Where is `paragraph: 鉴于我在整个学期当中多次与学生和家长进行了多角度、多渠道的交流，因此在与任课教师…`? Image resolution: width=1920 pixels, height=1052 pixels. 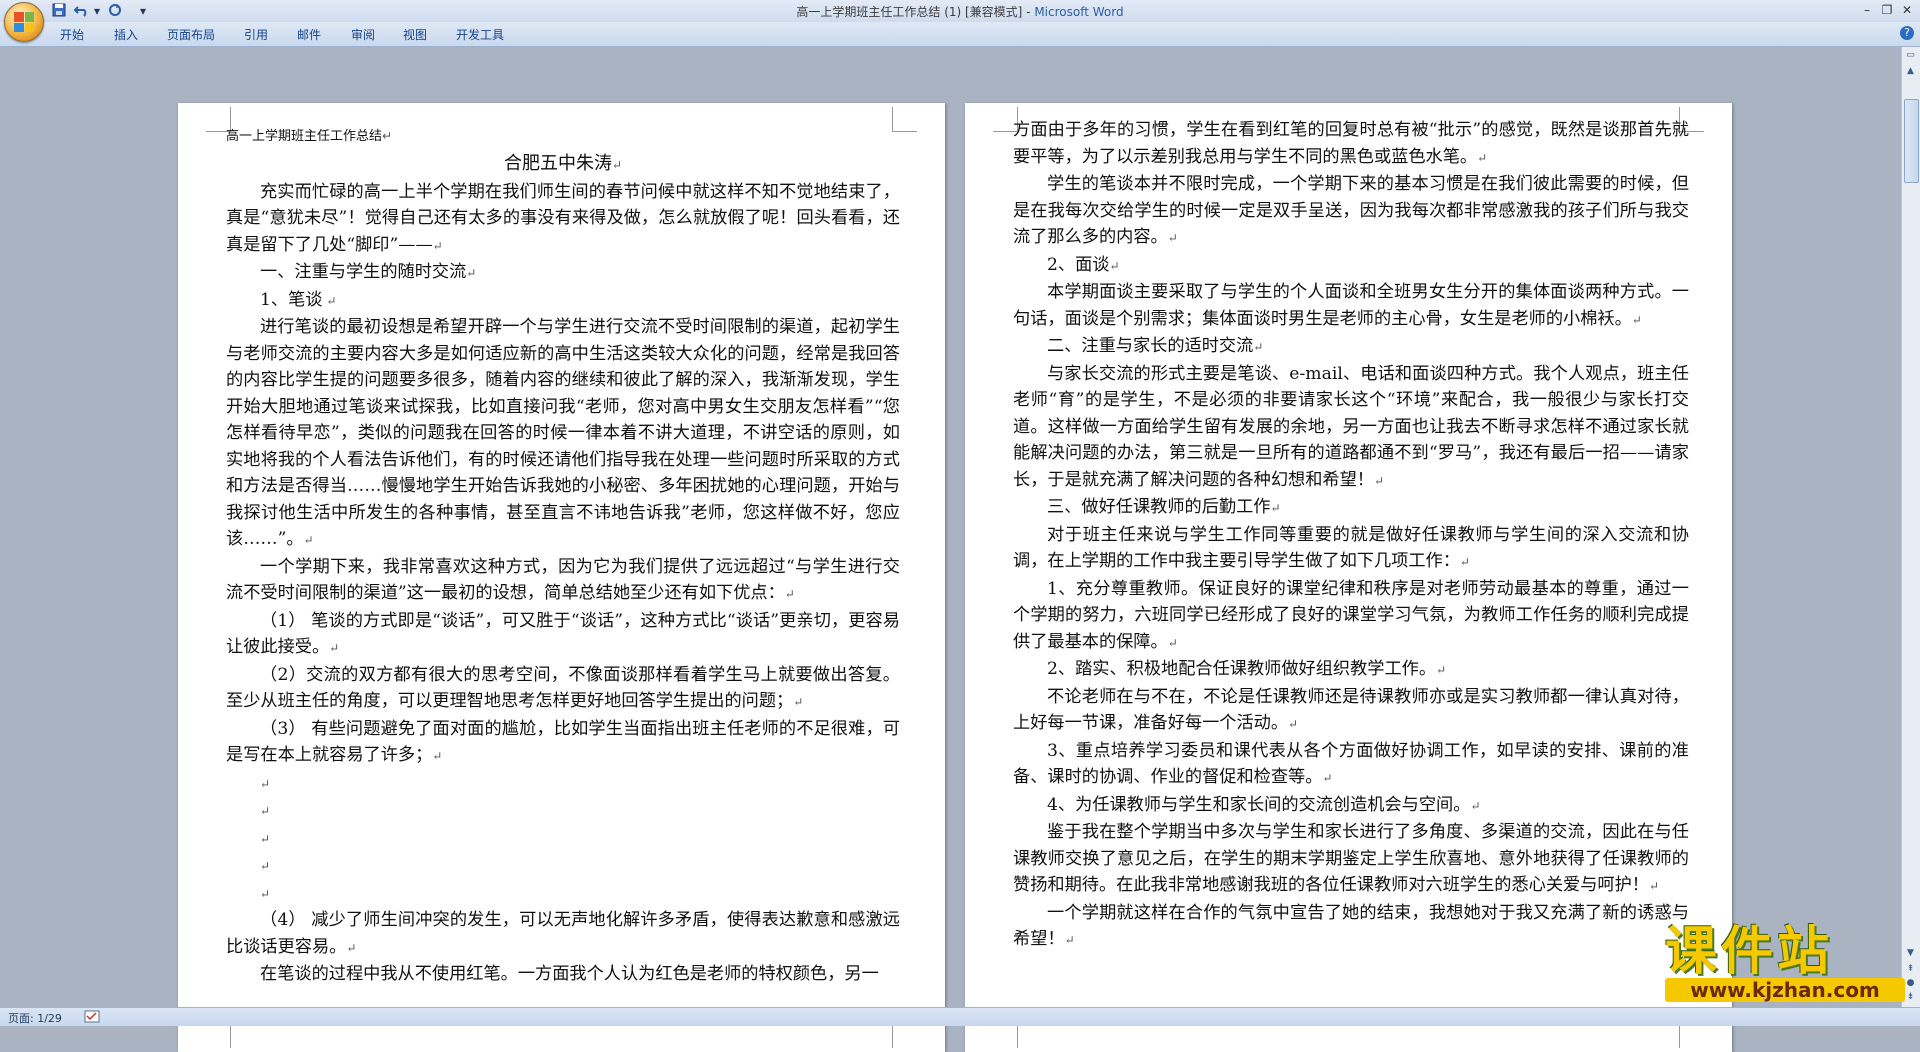
paragraph: 鉴于我在整个学期当中多次与学生和家长进行了多角度、多渠道的交流，因此在与任课教师… is located at coordinates (1351, 858).